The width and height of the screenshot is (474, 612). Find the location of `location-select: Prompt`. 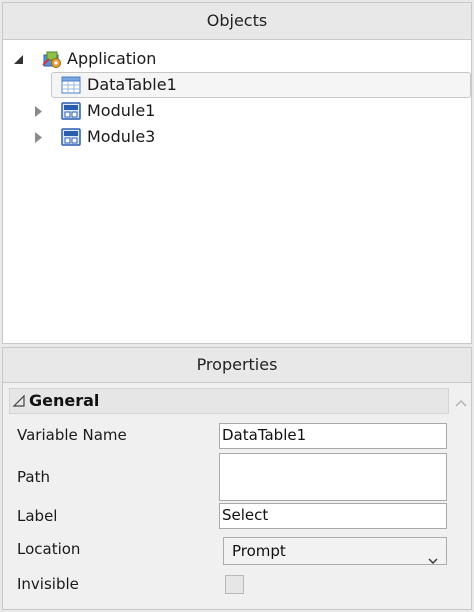

location-select: Prompt is located at coordinates (335, 551).